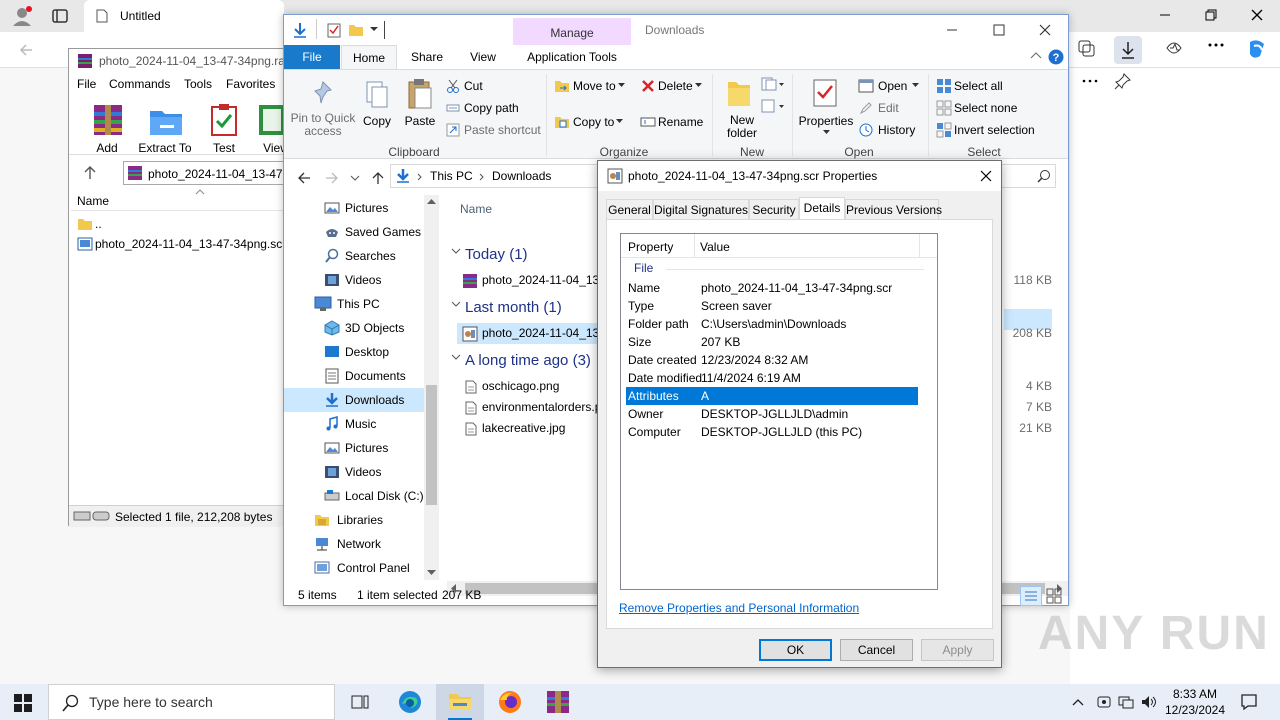 Image resolution: width=1280 pixels, height=720 pixels. Describe the element at coordinates (198, 84) in the screenshot. I see `menu-tools: Tools` at that location.